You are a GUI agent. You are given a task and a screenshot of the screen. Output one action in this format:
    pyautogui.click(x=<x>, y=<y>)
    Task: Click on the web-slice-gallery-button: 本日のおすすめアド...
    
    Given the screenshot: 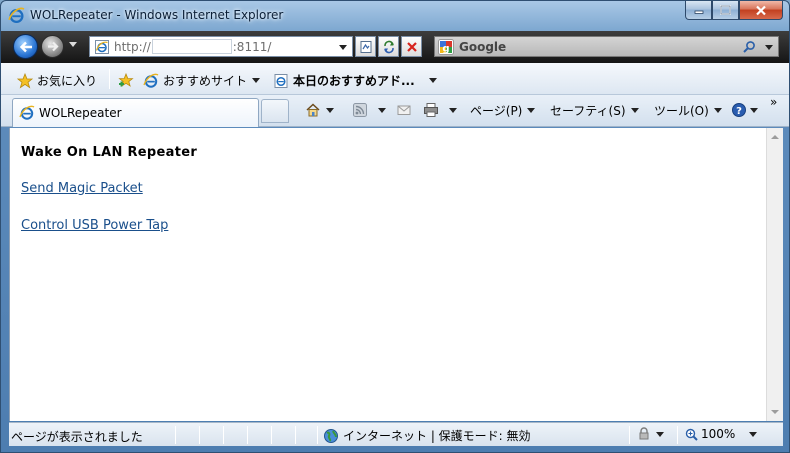 What is the action you would take?
    pyautogui.click(x=355, y=80)
    